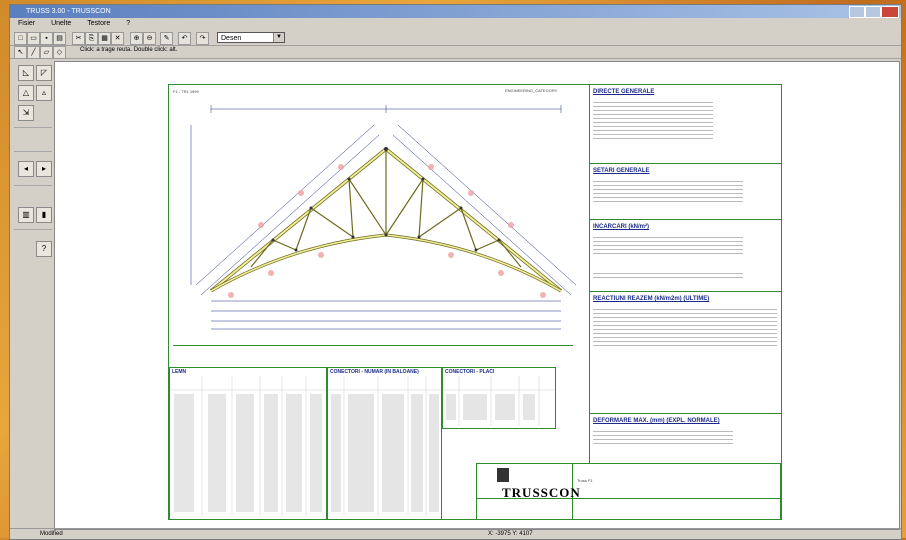 This screenshot has height=540, width=906. What do you see at coordinates (503, 475) in the screenshot?
I see `logo-icon` at bounding box center [503, 475].